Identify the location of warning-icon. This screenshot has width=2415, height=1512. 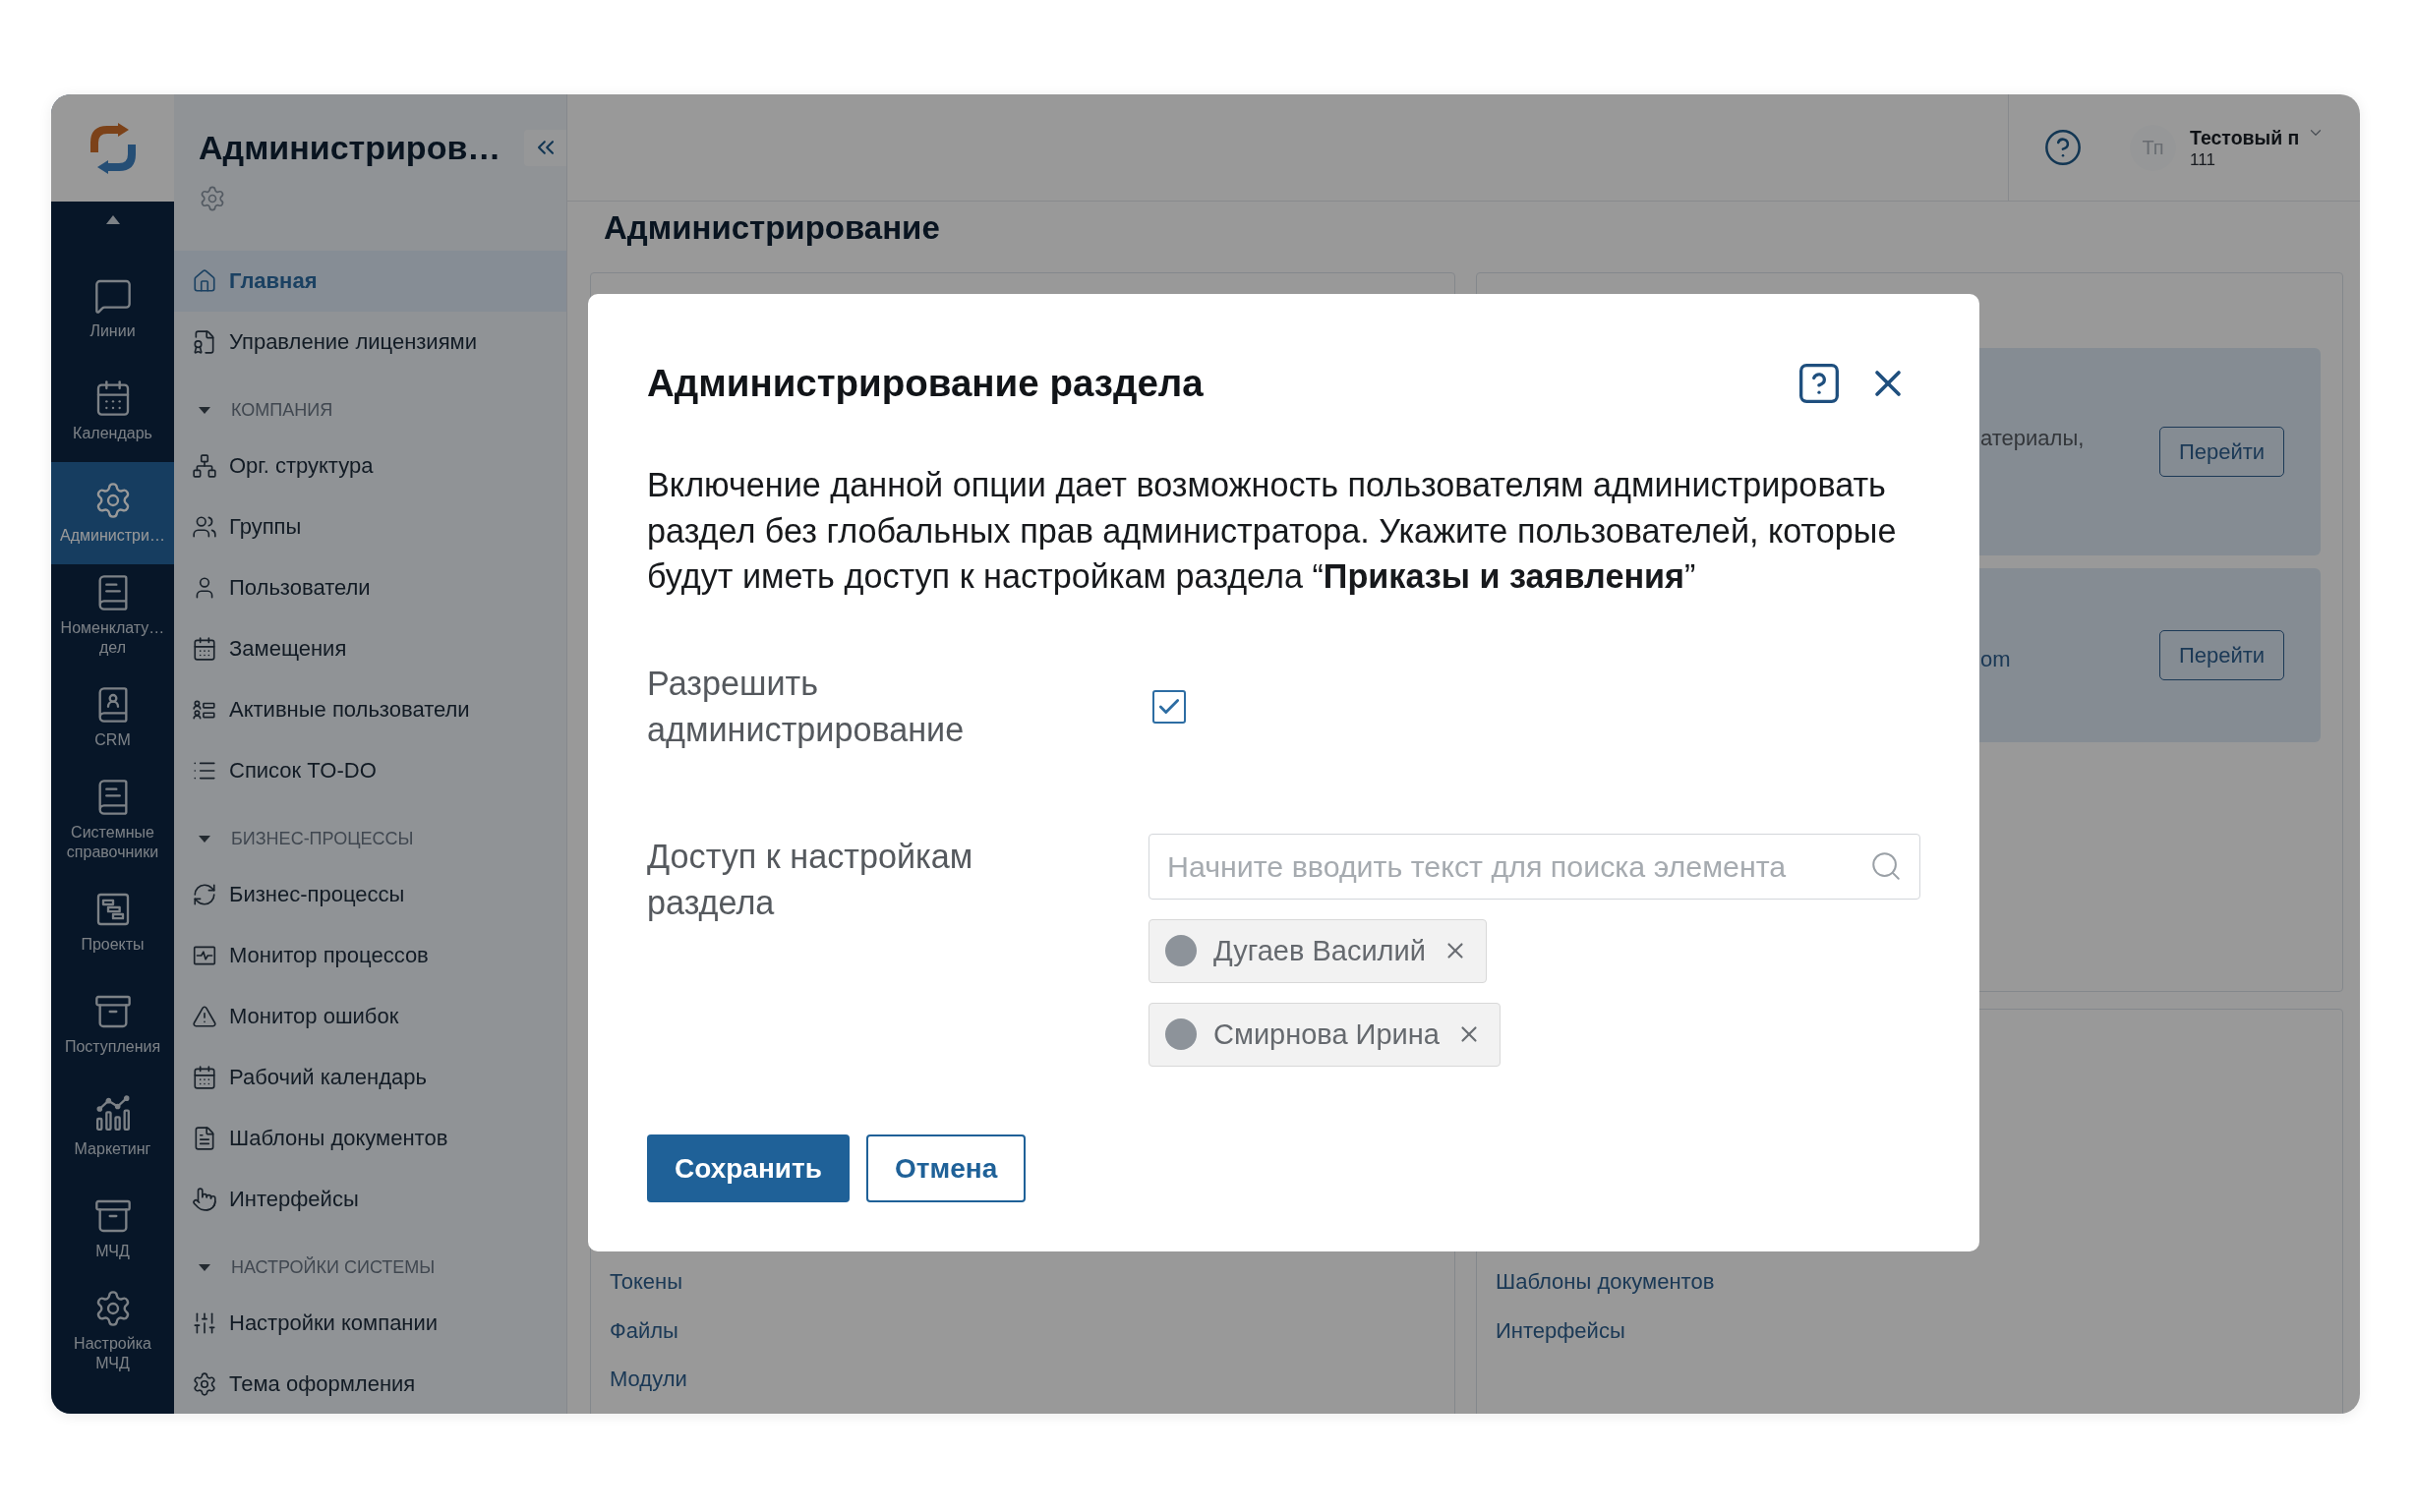
(204, 1016).